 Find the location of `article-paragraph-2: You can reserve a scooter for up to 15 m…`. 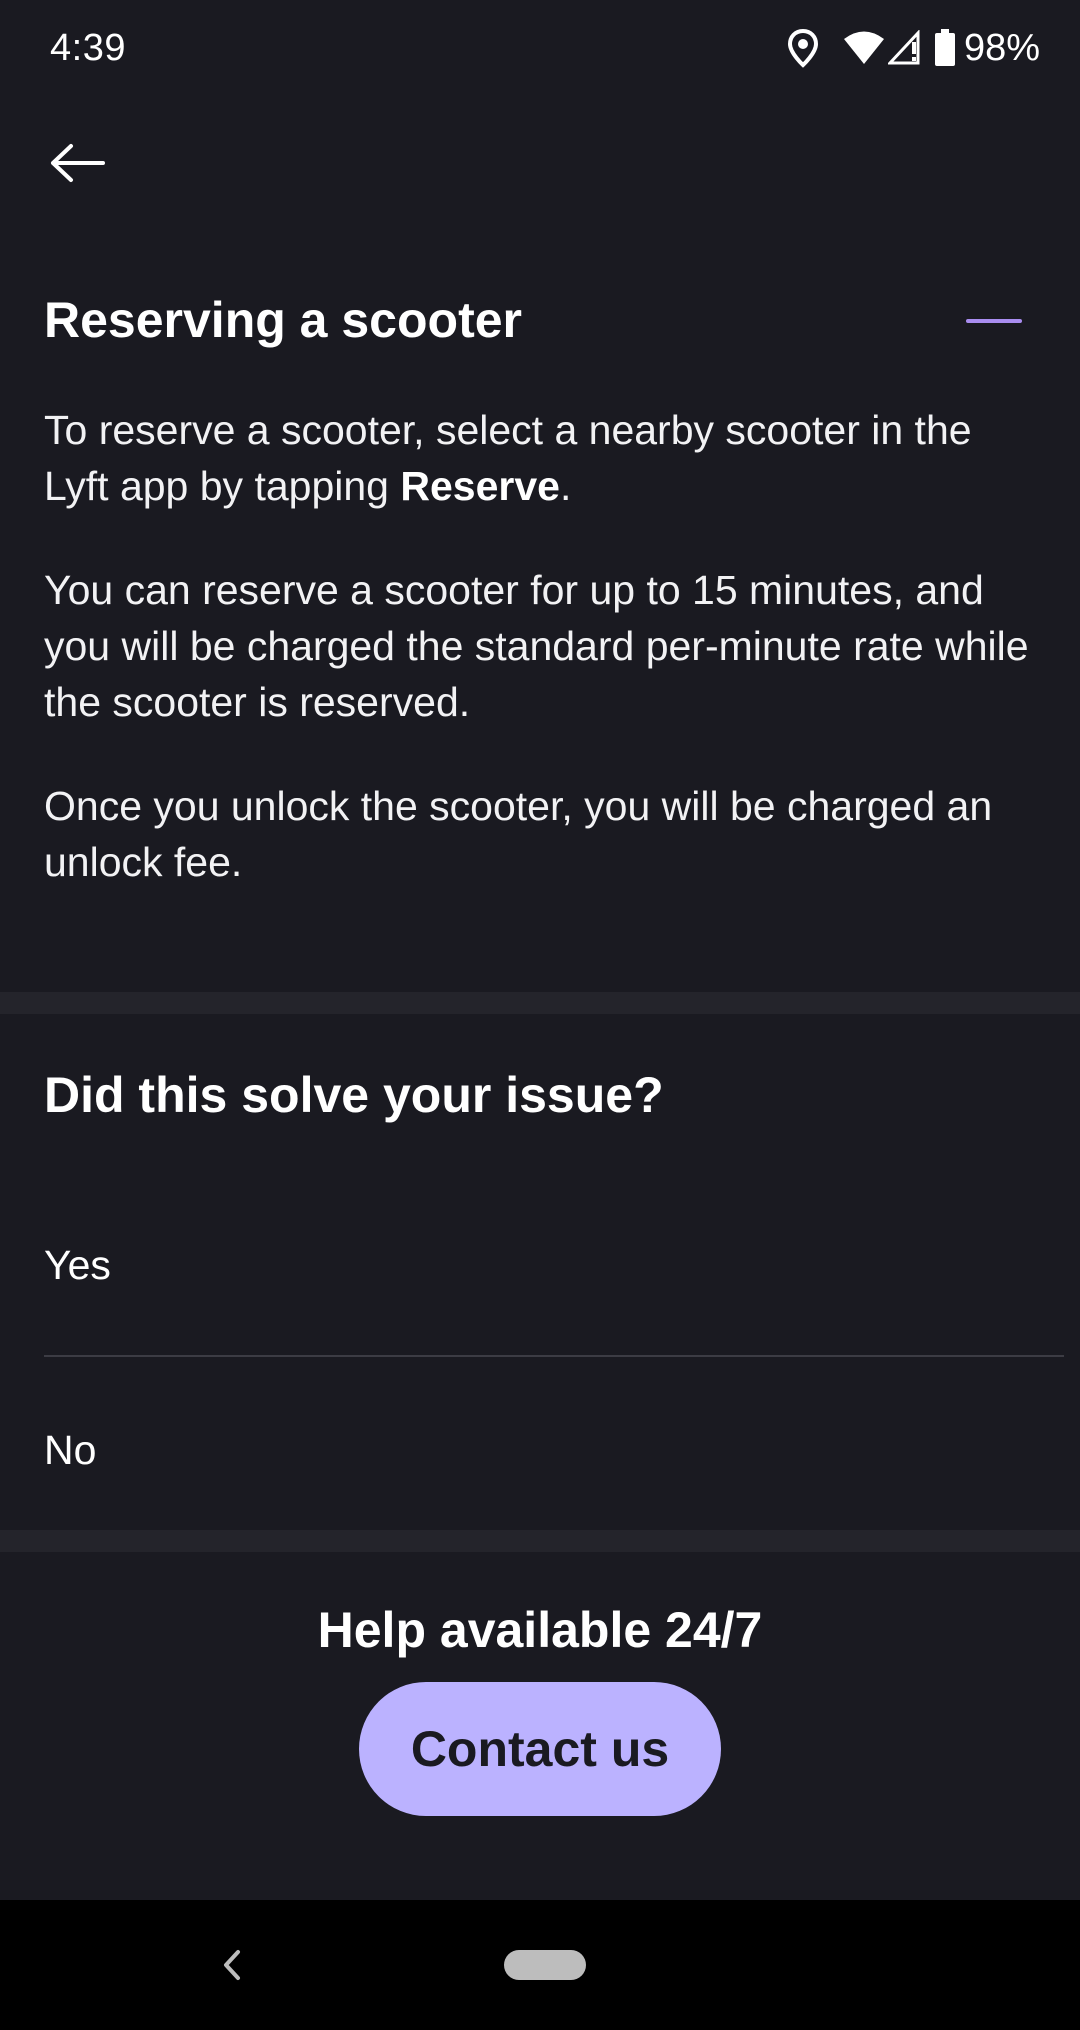

article-paragraph-2: You can reserve a scooter for up to 15 m… is located at coordinates (536, 646).